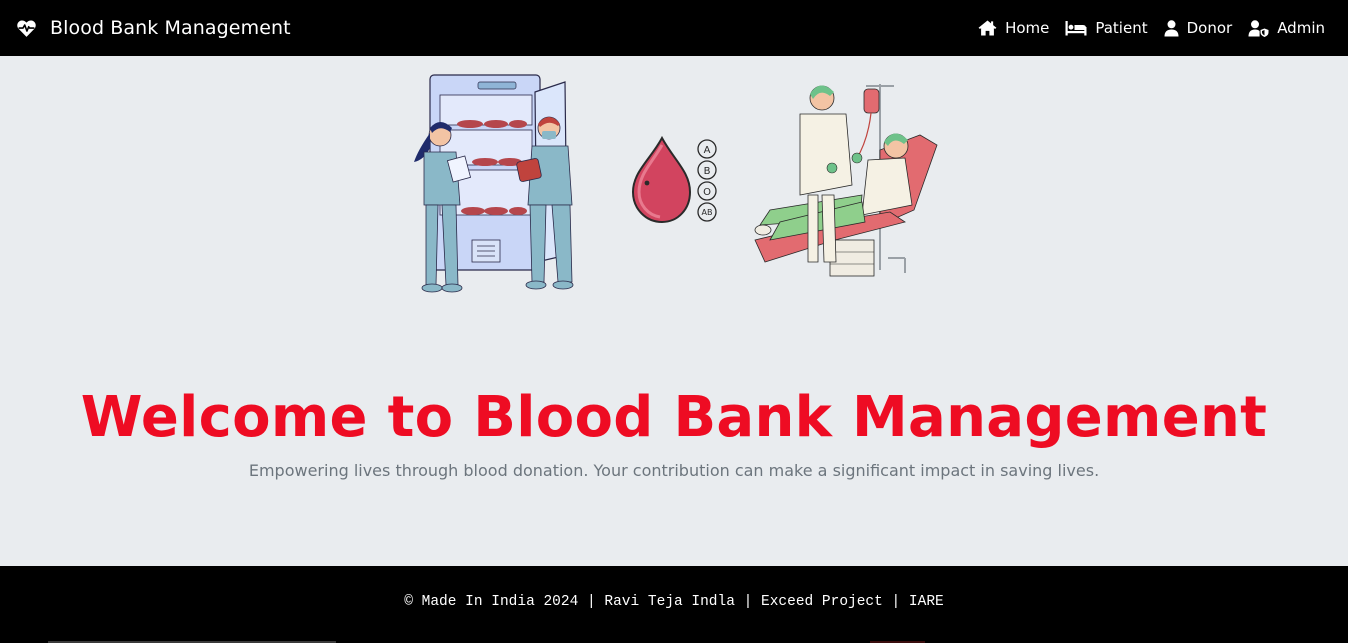  Describe the element at coordinates (1027, 28) in the screenshot. I see `nav-home-label: Home` at that location.